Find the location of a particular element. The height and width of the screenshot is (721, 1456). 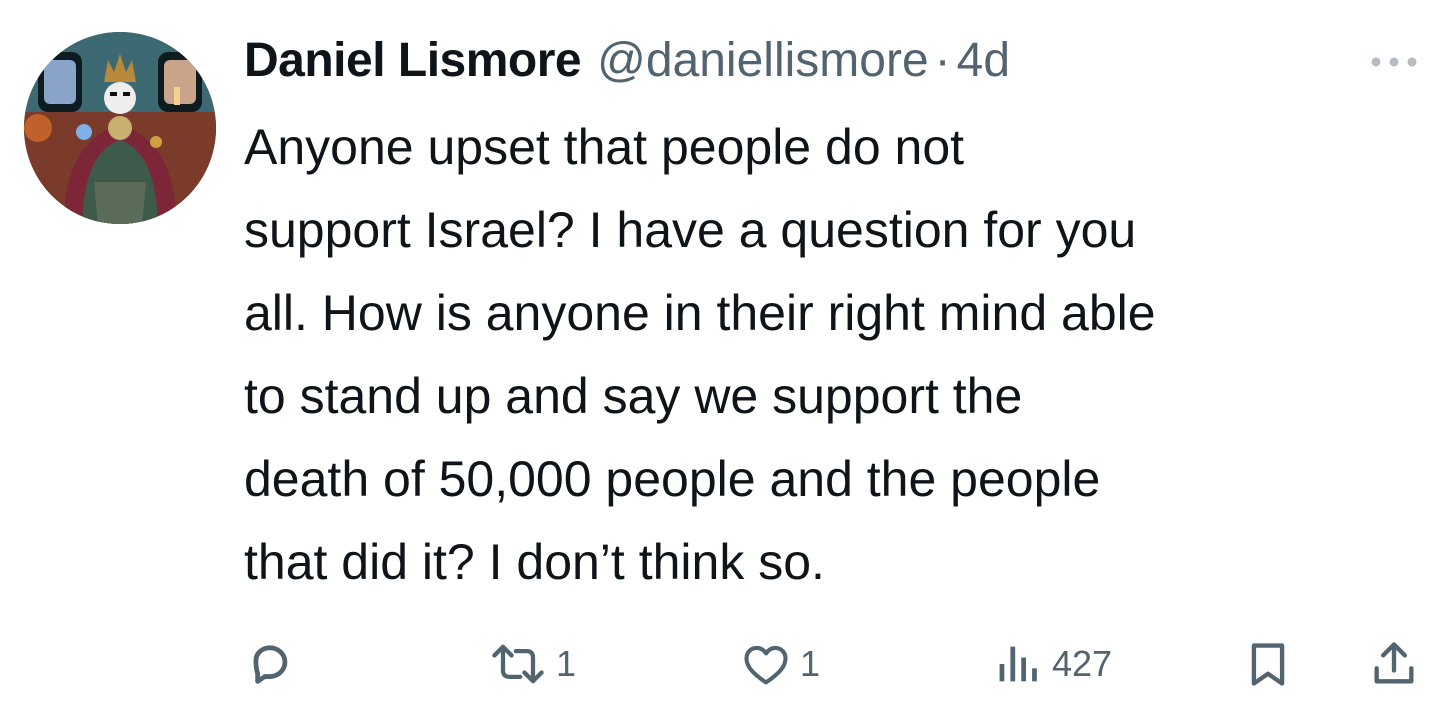

views-count: 427 is located at coordinates (1082, 663).